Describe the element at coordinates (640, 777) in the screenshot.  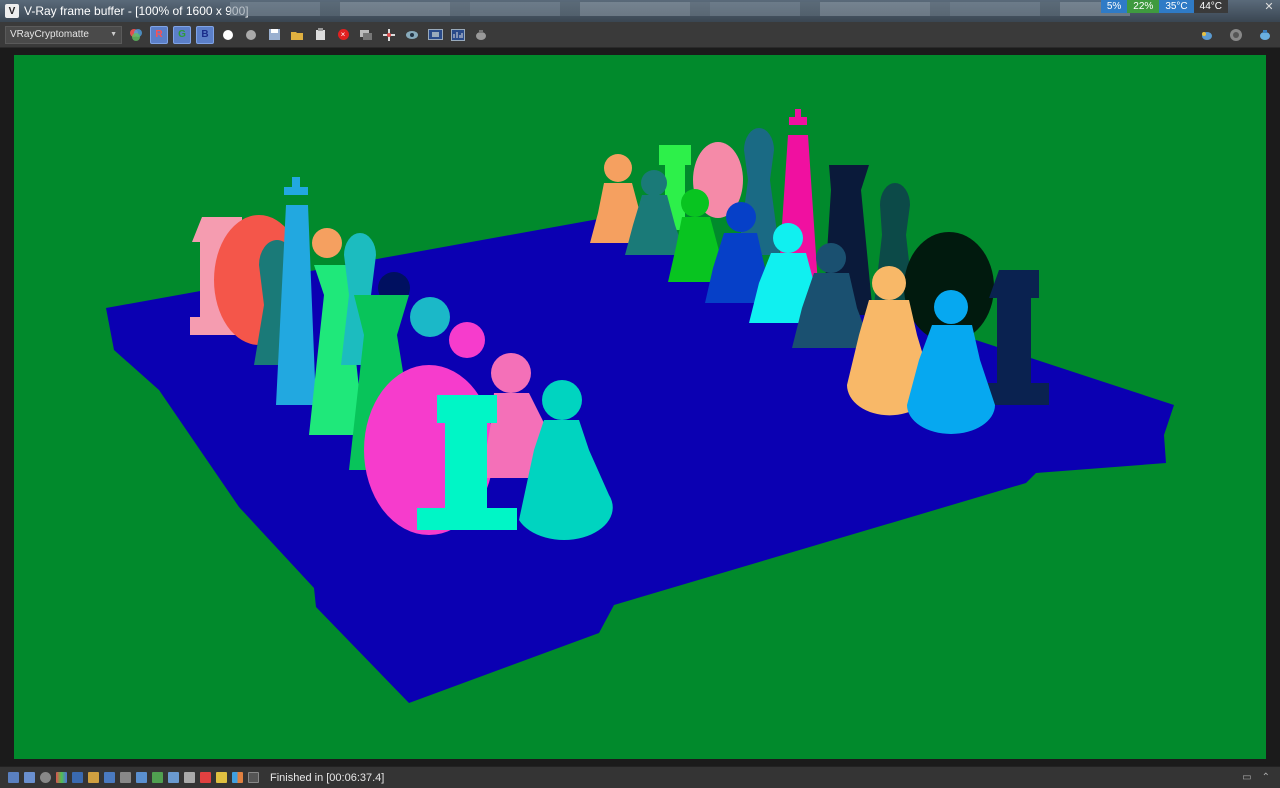
I see `status-bar: Finished in [00:06:37.4] ▭ ⌃` at that location.